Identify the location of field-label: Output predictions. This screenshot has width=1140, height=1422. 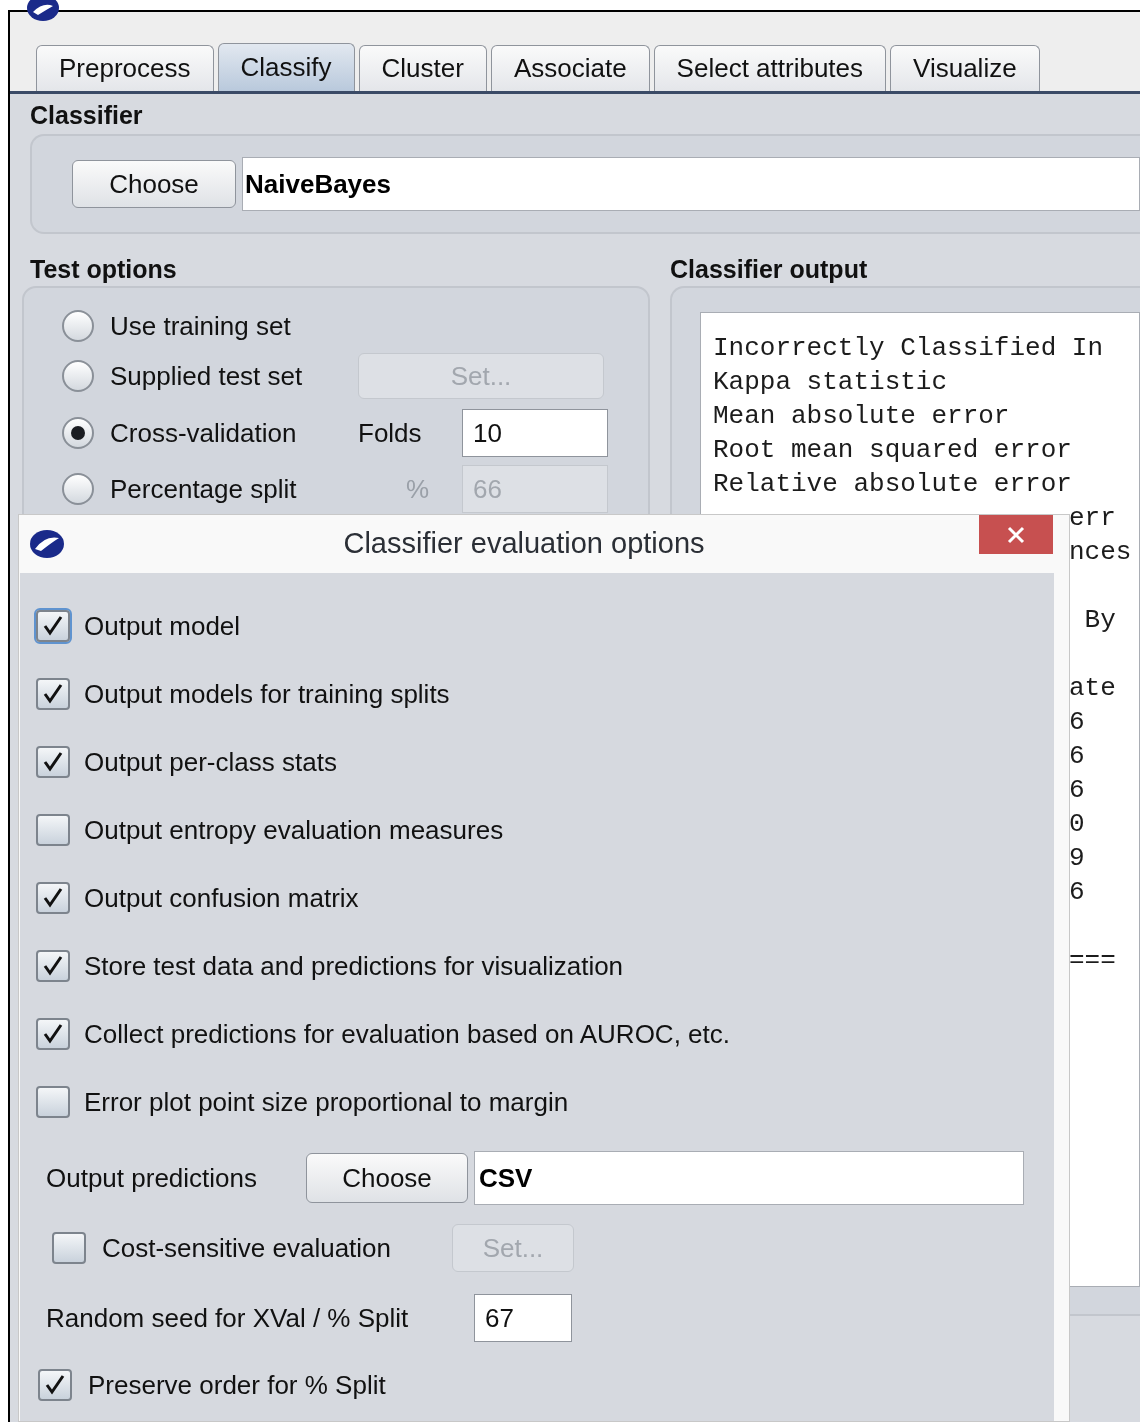
(152, 1178).